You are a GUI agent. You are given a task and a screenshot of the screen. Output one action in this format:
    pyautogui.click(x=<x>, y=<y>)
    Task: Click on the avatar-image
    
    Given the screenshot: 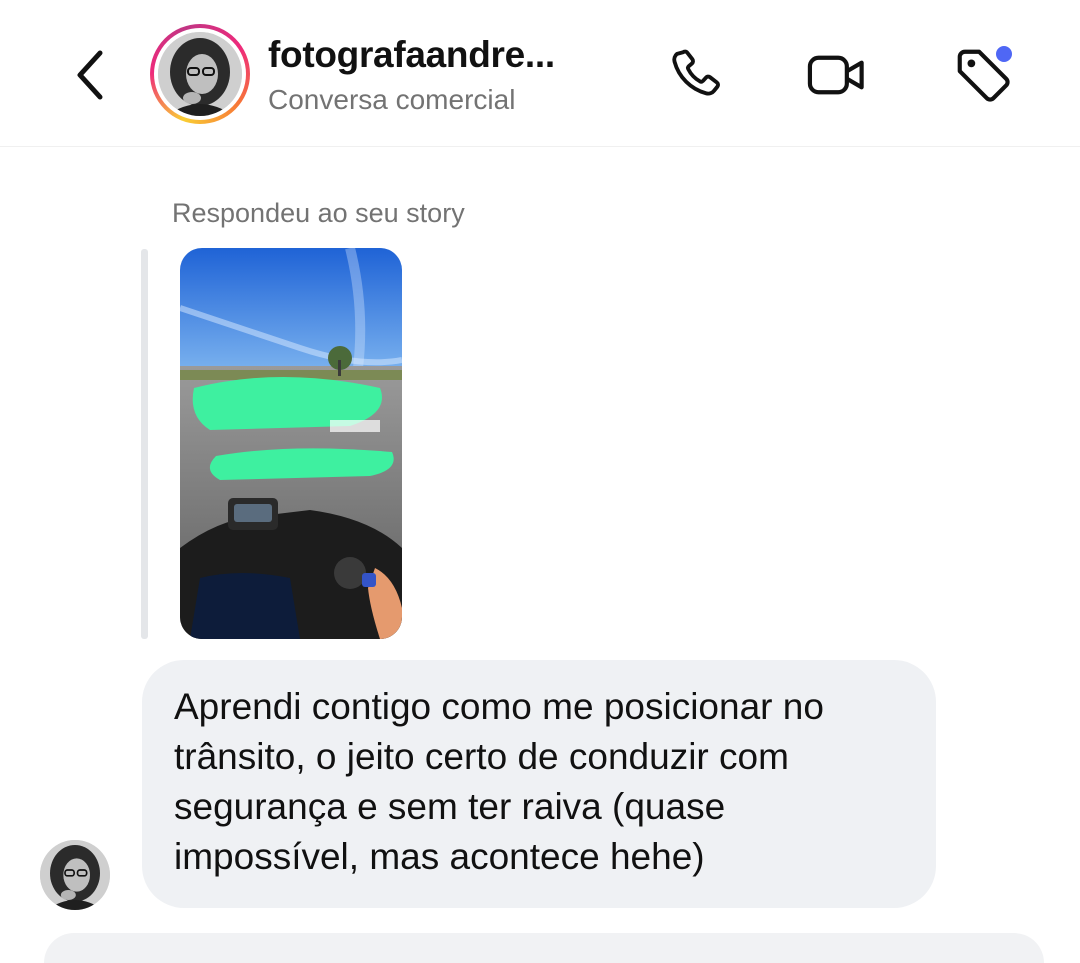 What is the action you would take?
    pyautogui.click(x=200, y=74)
    